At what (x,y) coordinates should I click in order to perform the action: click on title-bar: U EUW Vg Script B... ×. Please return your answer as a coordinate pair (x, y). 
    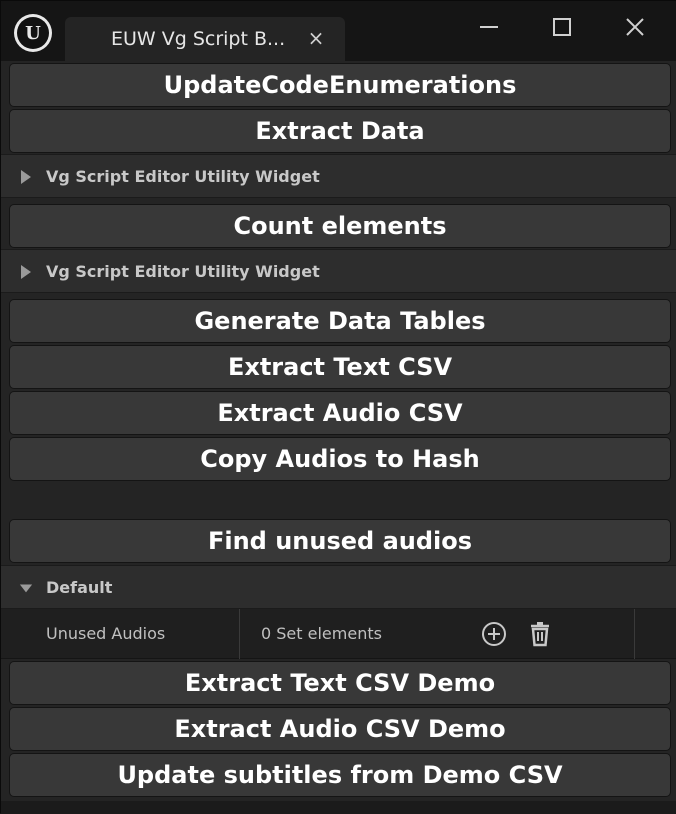
    Looking at the image, I should click on (338, 31).